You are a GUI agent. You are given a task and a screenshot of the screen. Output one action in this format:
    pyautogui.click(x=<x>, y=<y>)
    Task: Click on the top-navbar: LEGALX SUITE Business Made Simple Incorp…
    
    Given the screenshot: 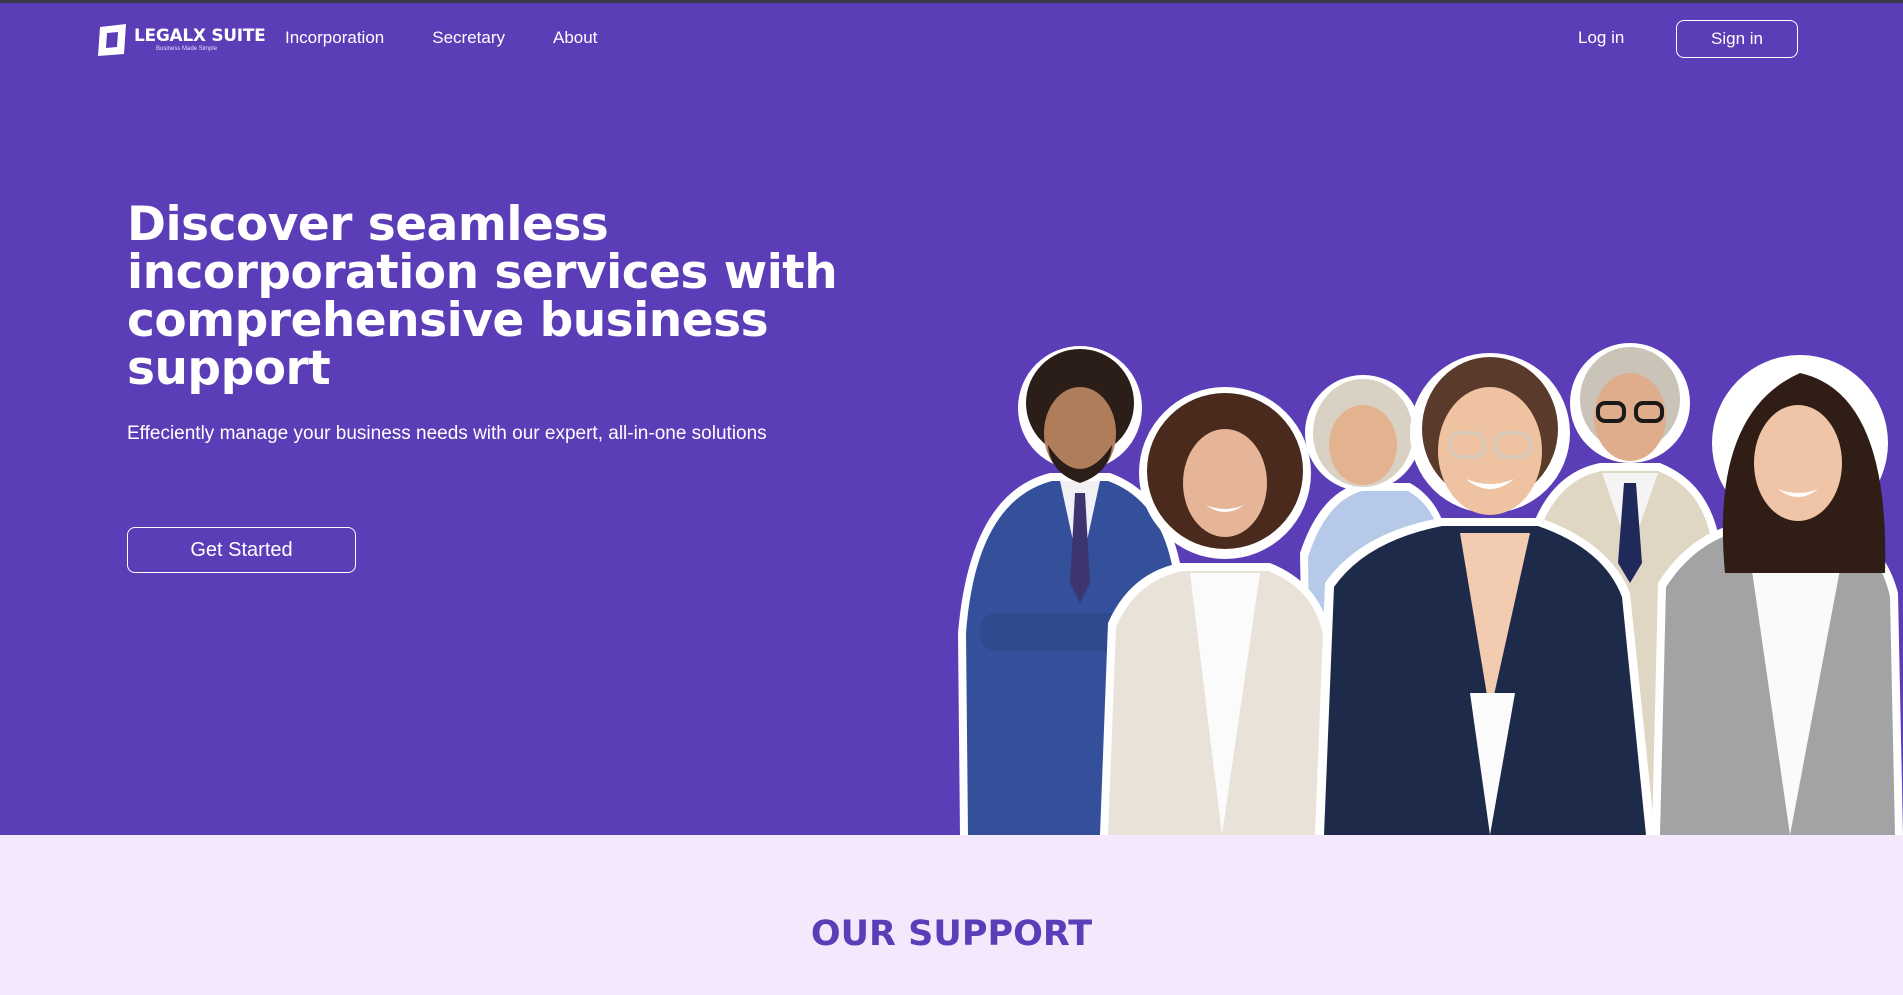 What is the action you would take?
    pyautogui.click(x=951, y=40)
    